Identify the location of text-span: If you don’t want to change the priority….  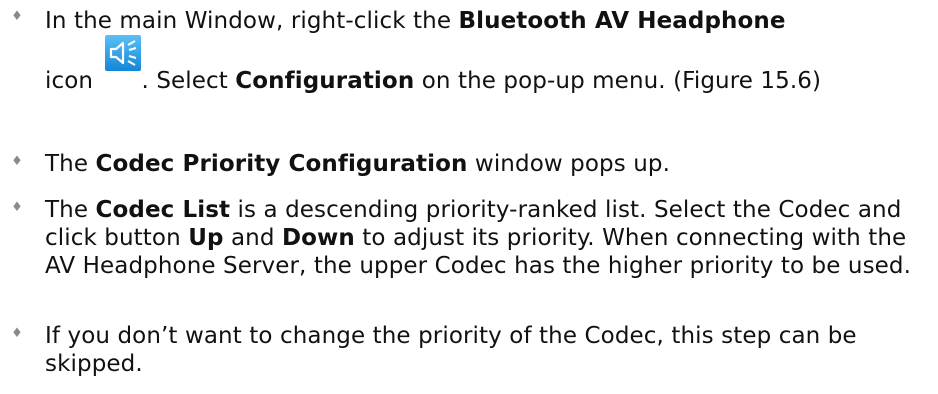
(451, 350).